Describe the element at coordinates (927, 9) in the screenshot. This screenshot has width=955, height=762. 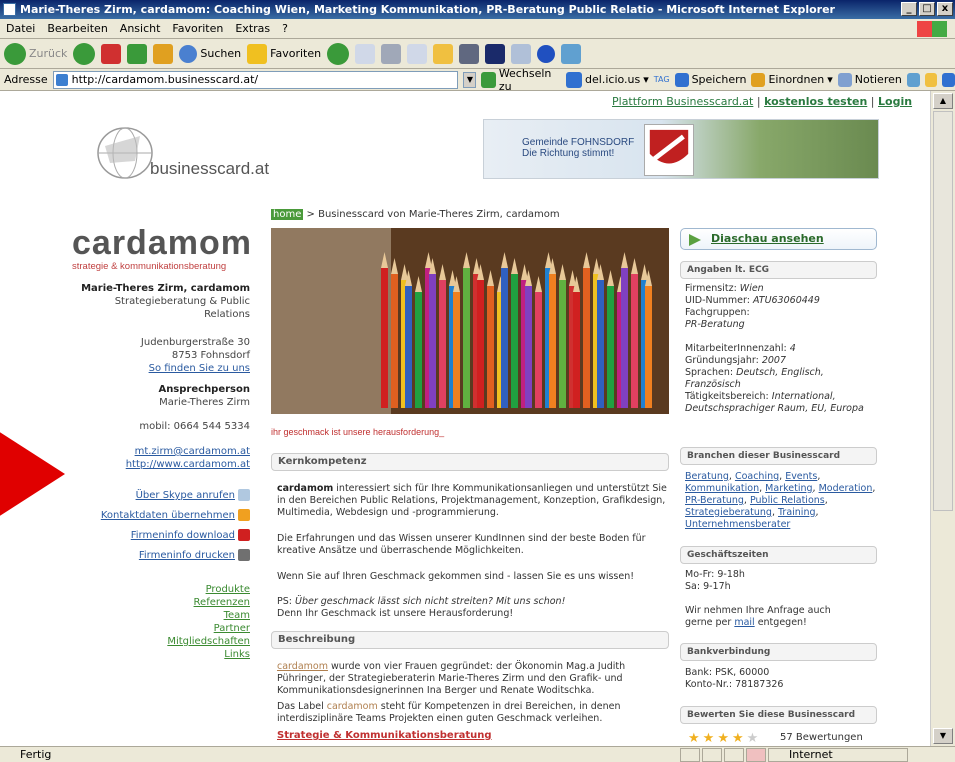
I see `maximize-button: □` at that location.